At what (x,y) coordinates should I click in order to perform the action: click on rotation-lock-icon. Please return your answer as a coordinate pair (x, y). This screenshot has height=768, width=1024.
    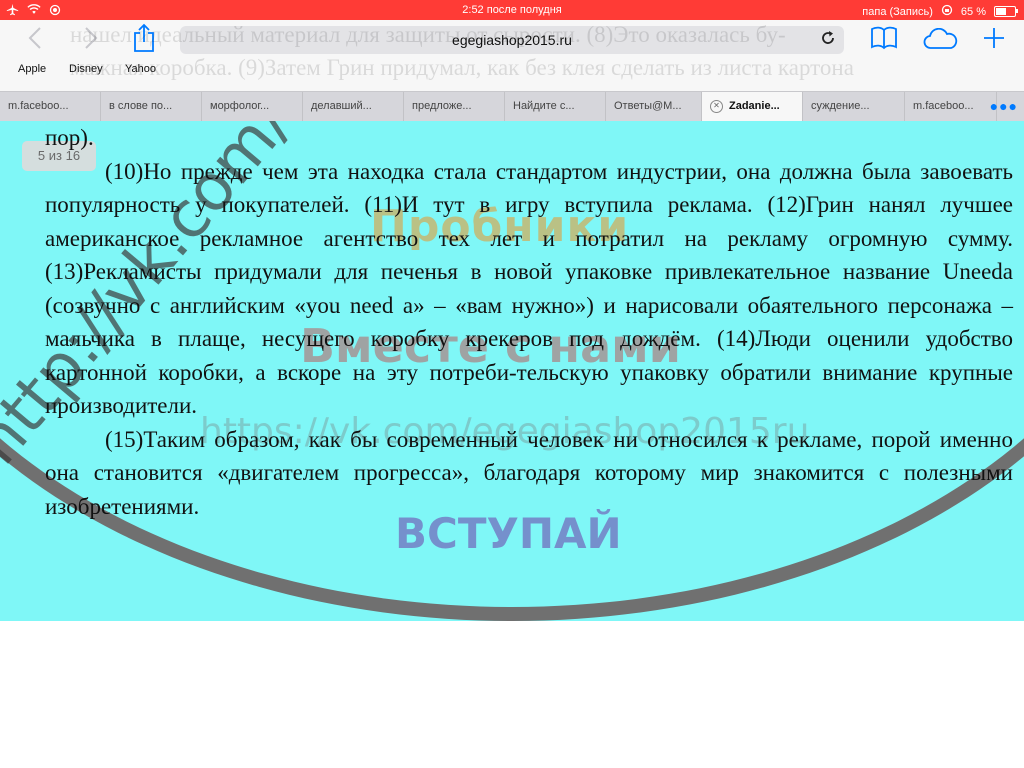
    Looking at the image, I should click on (947, 11).